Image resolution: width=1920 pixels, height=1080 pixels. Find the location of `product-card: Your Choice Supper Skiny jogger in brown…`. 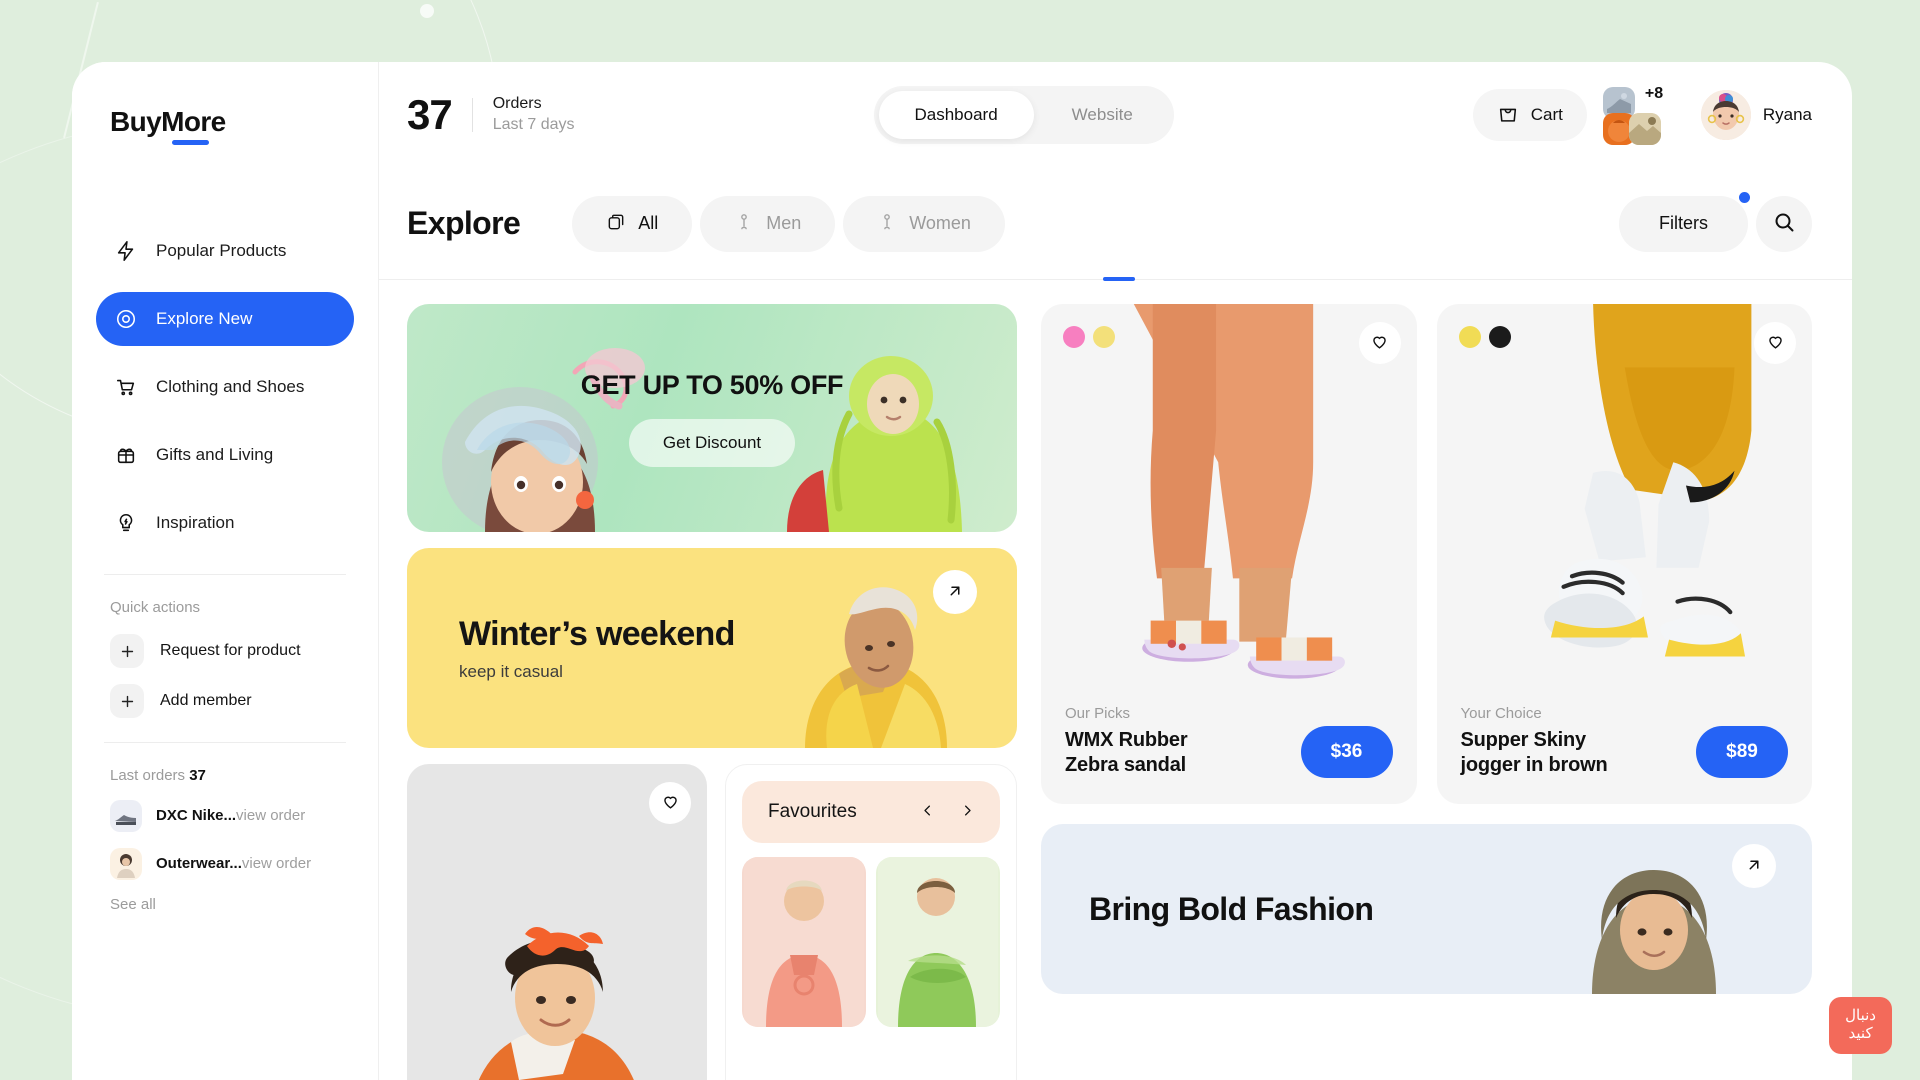

product-card: Your Choice Supper Skiny jogger in brown… is located at coordinates (1624, 554).